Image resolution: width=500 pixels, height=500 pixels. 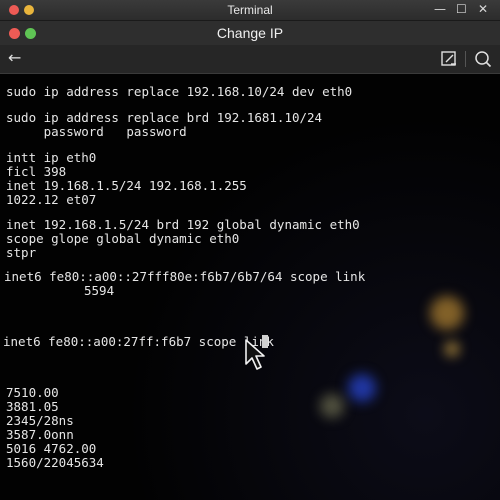 What do you see at coordinates (96, 131) in the screenshot?
I see `terminal-line: password password` at bounding box center [96, 131].